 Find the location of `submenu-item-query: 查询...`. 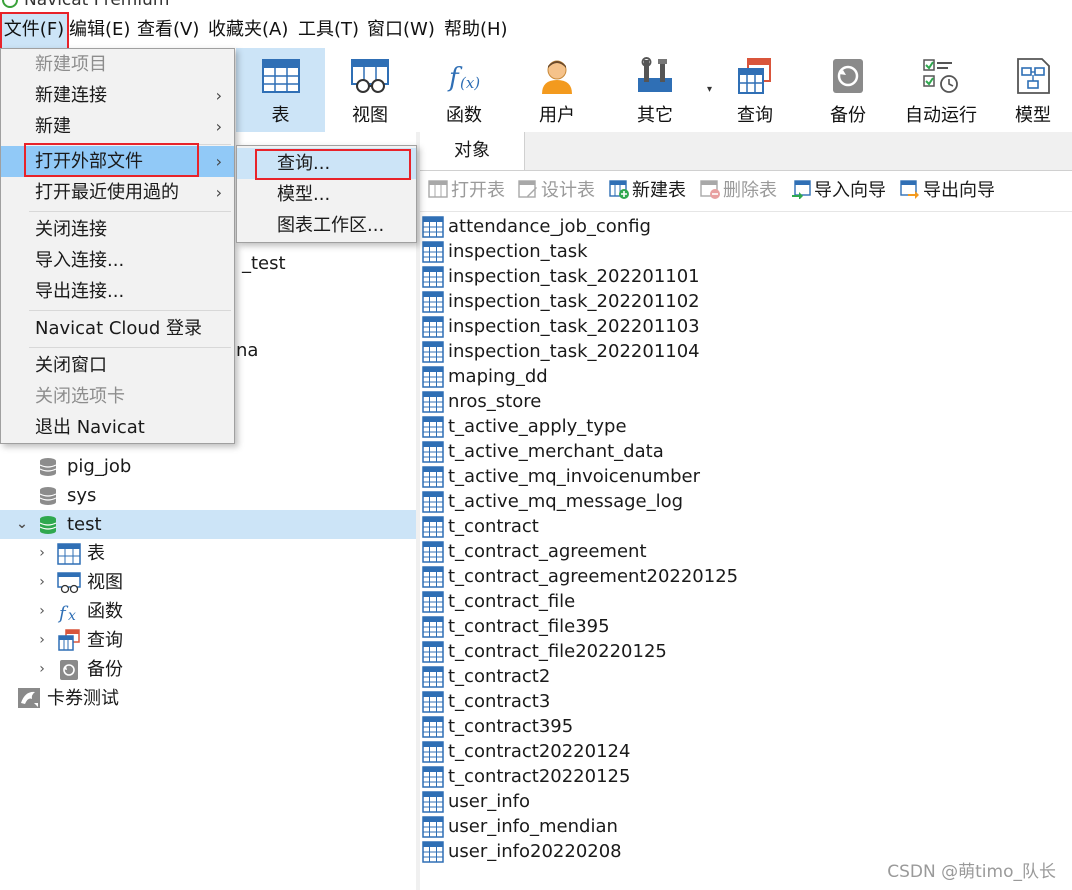

submenu-item-query: 查询... is located at coordinates (326, 163).